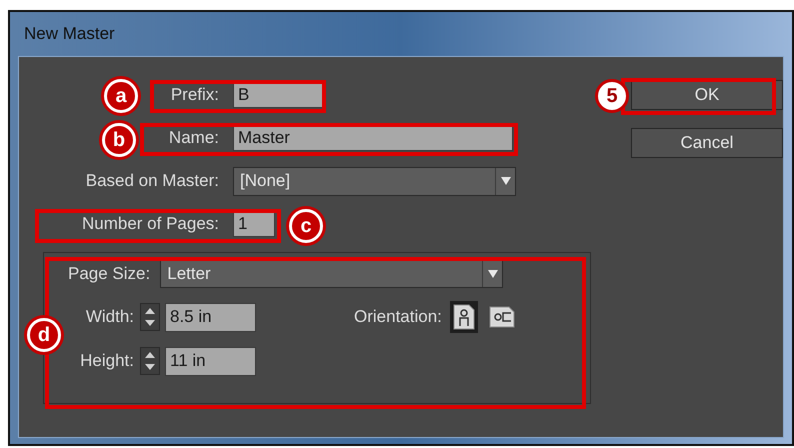 The image size is (794, 448). I want to click on field-label: Page Size:, so click(109, 273).